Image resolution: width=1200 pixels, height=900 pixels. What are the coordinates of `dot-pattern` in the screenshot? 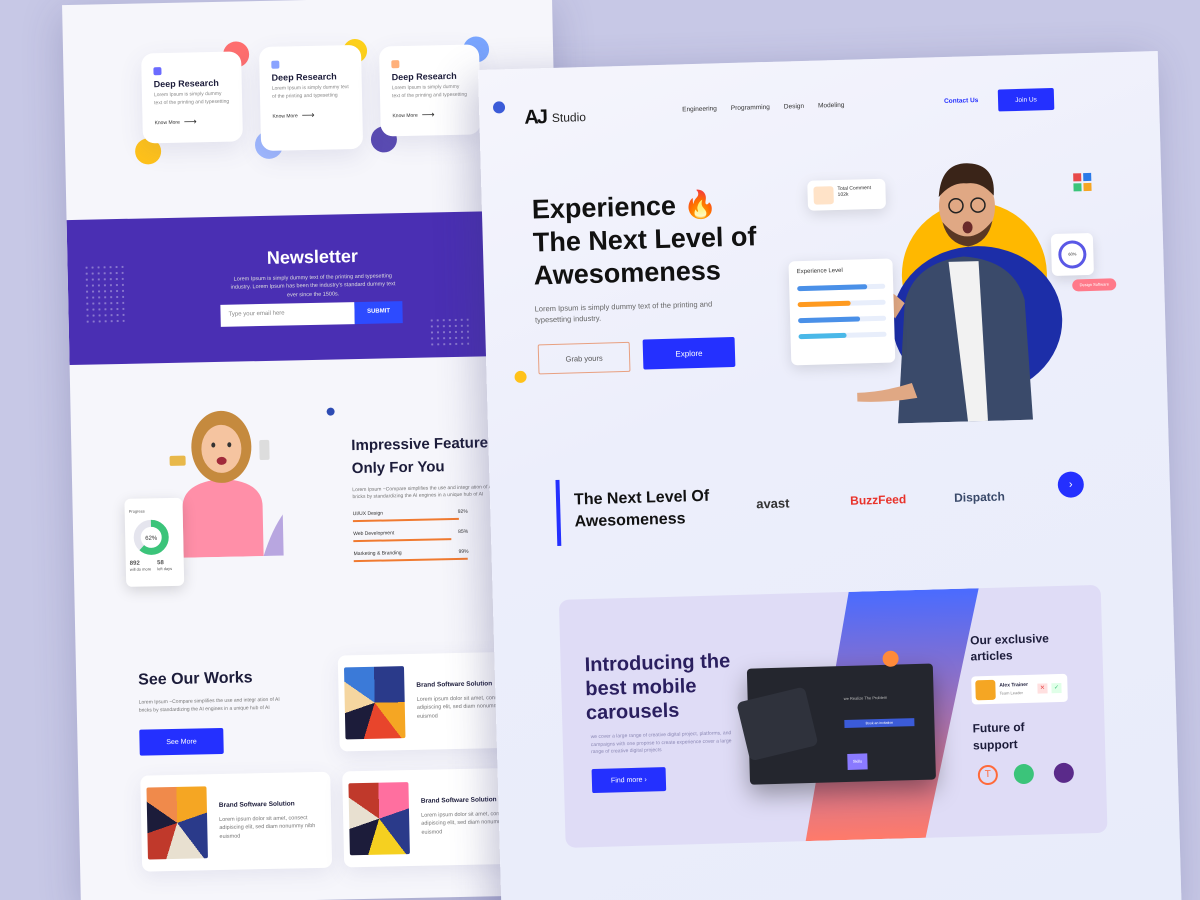 It's located at (104, 294).